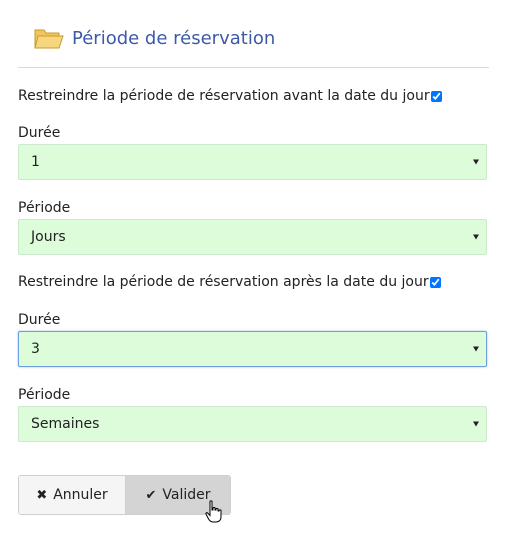  Describe the element at coordinates (39, 320) in the screenshot. I see `duration-after-label: Durée` at that location.